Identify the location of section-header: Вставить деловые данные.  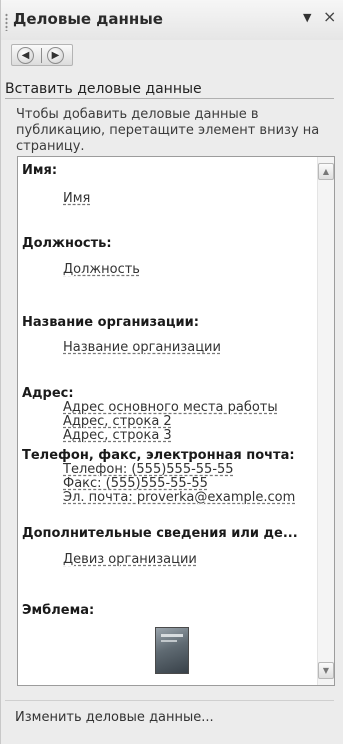
(103, 89).